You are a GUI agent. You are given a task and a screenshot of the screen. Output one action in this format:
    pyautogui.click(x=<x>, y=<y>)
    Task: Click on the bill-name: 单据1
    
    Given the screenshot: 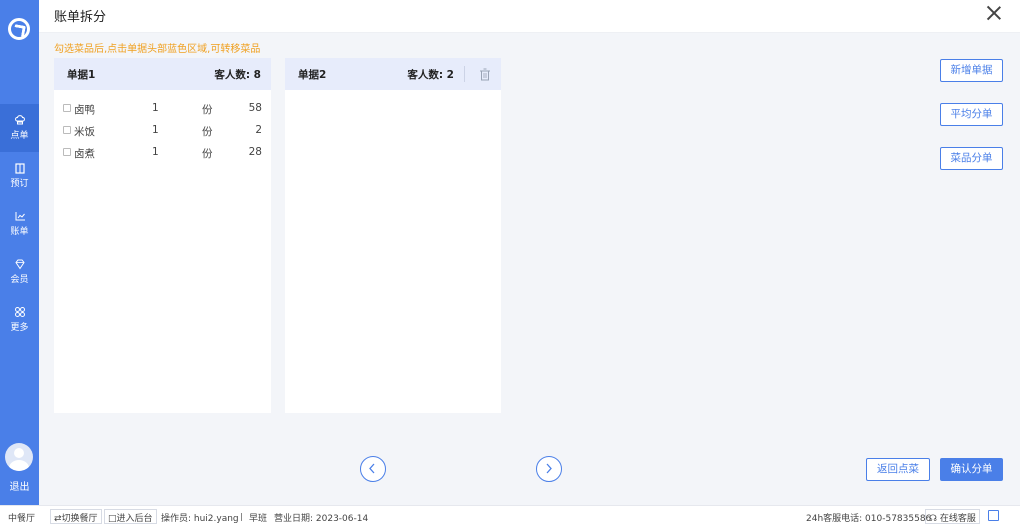 What is the action you would take?
    pyautogui.click(x=81, y=74)
    